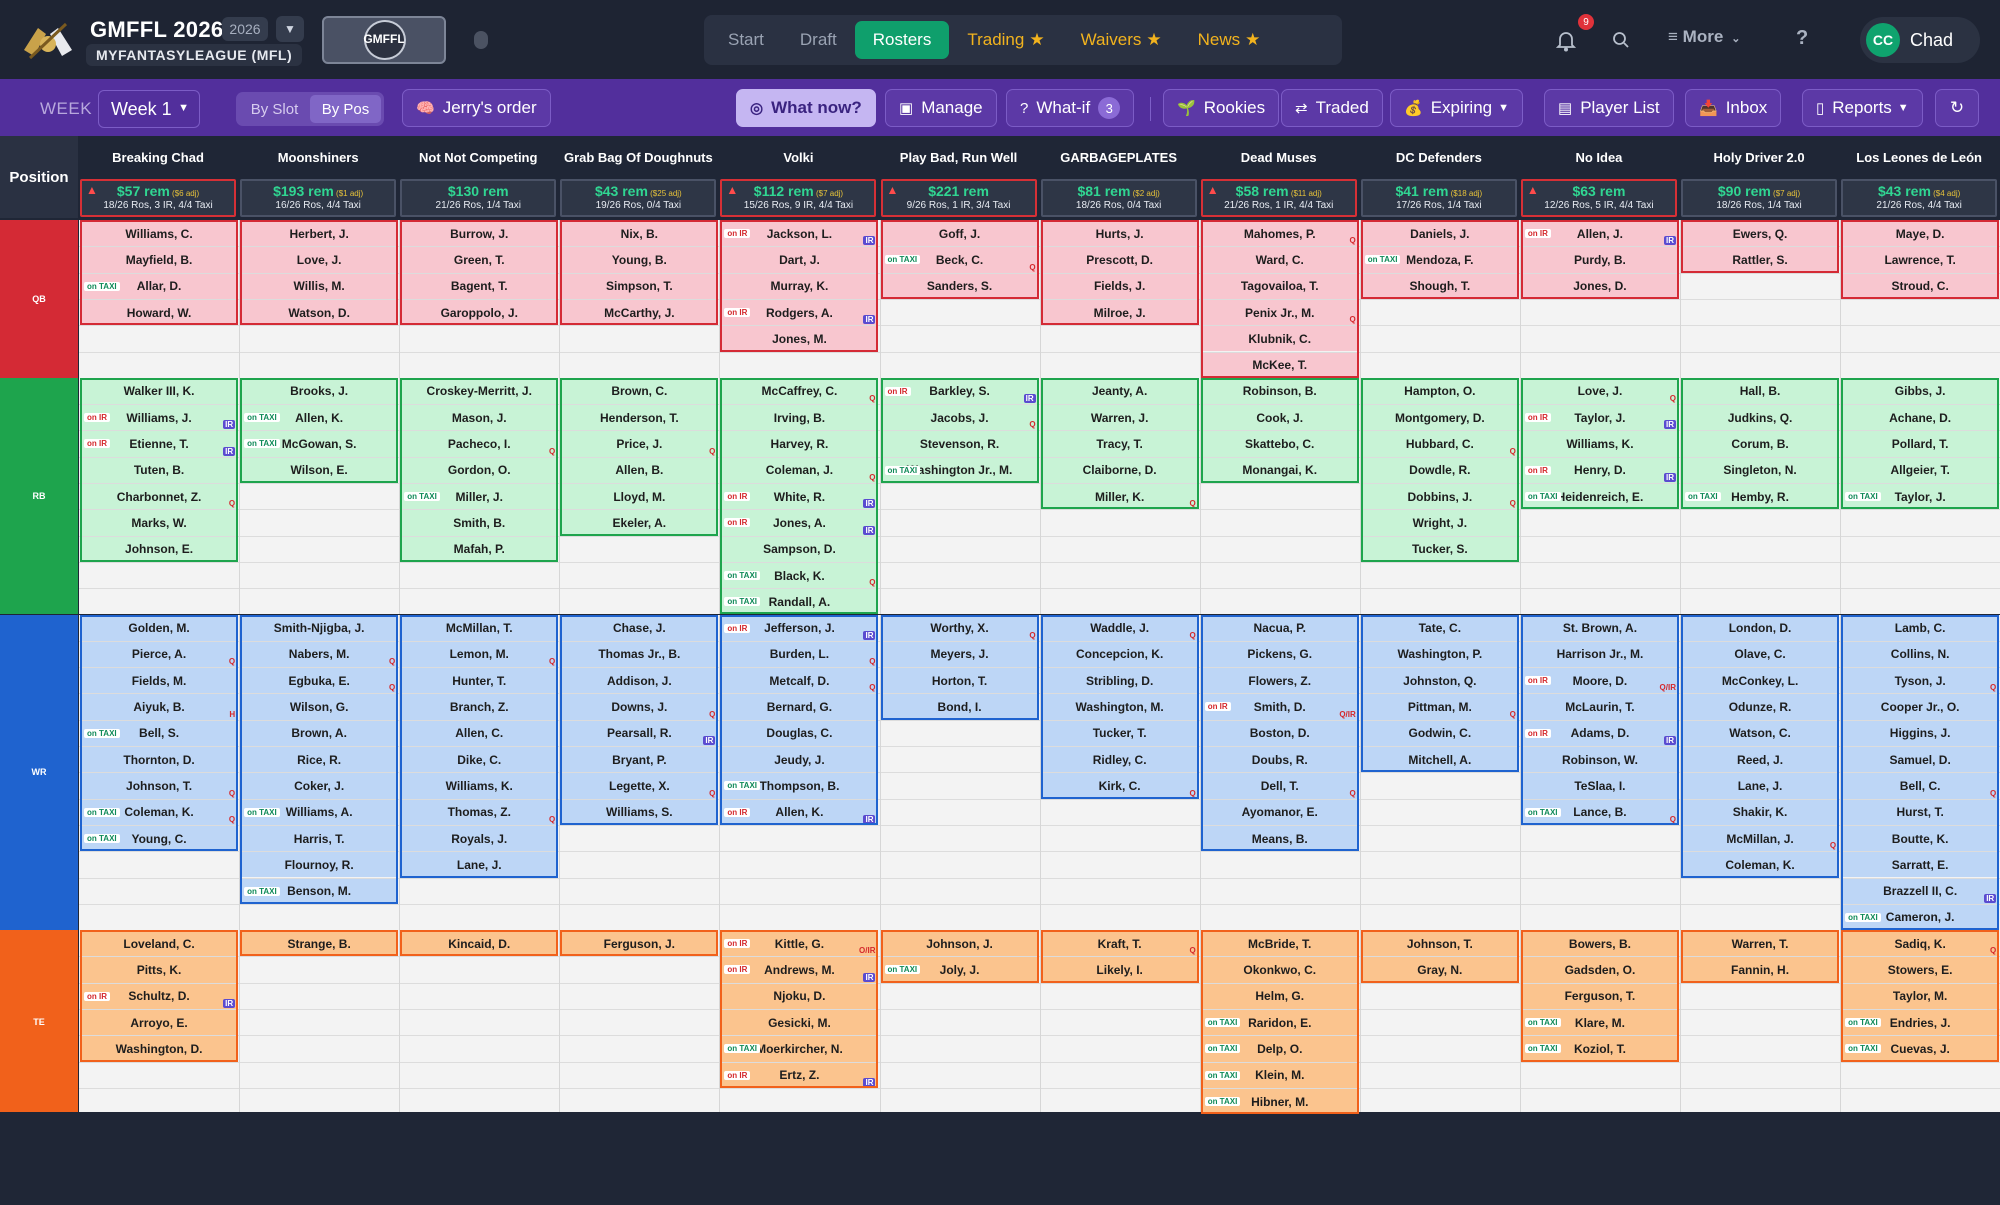 This screenshot has width=2000, height=1205. What do you see at coordinates (1439, 497) in the screenshot?
I see `player-cell: Dobbins, J. Q` at bounding box center [1439, 497].